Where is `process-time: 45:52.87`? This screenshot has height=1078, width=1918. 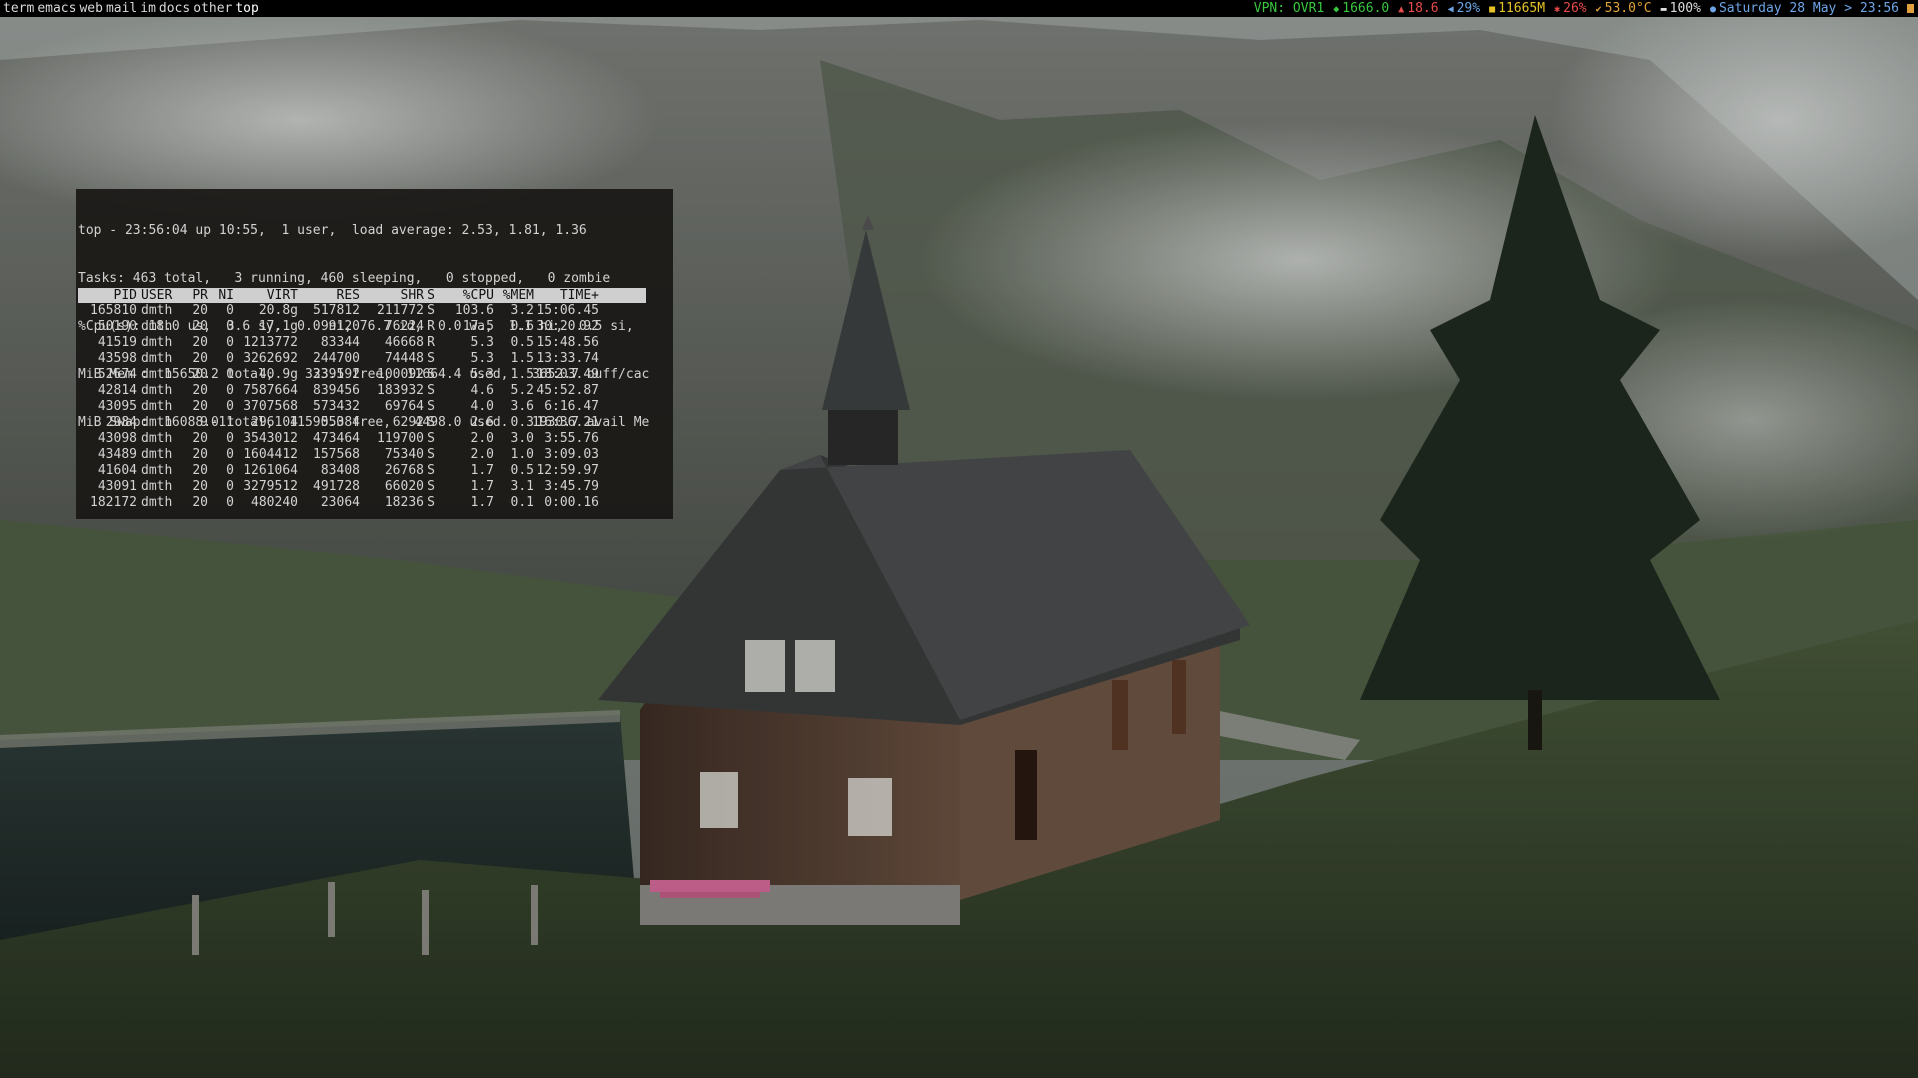 process-time: 45:52.87 is located at coordinates (567, 390).